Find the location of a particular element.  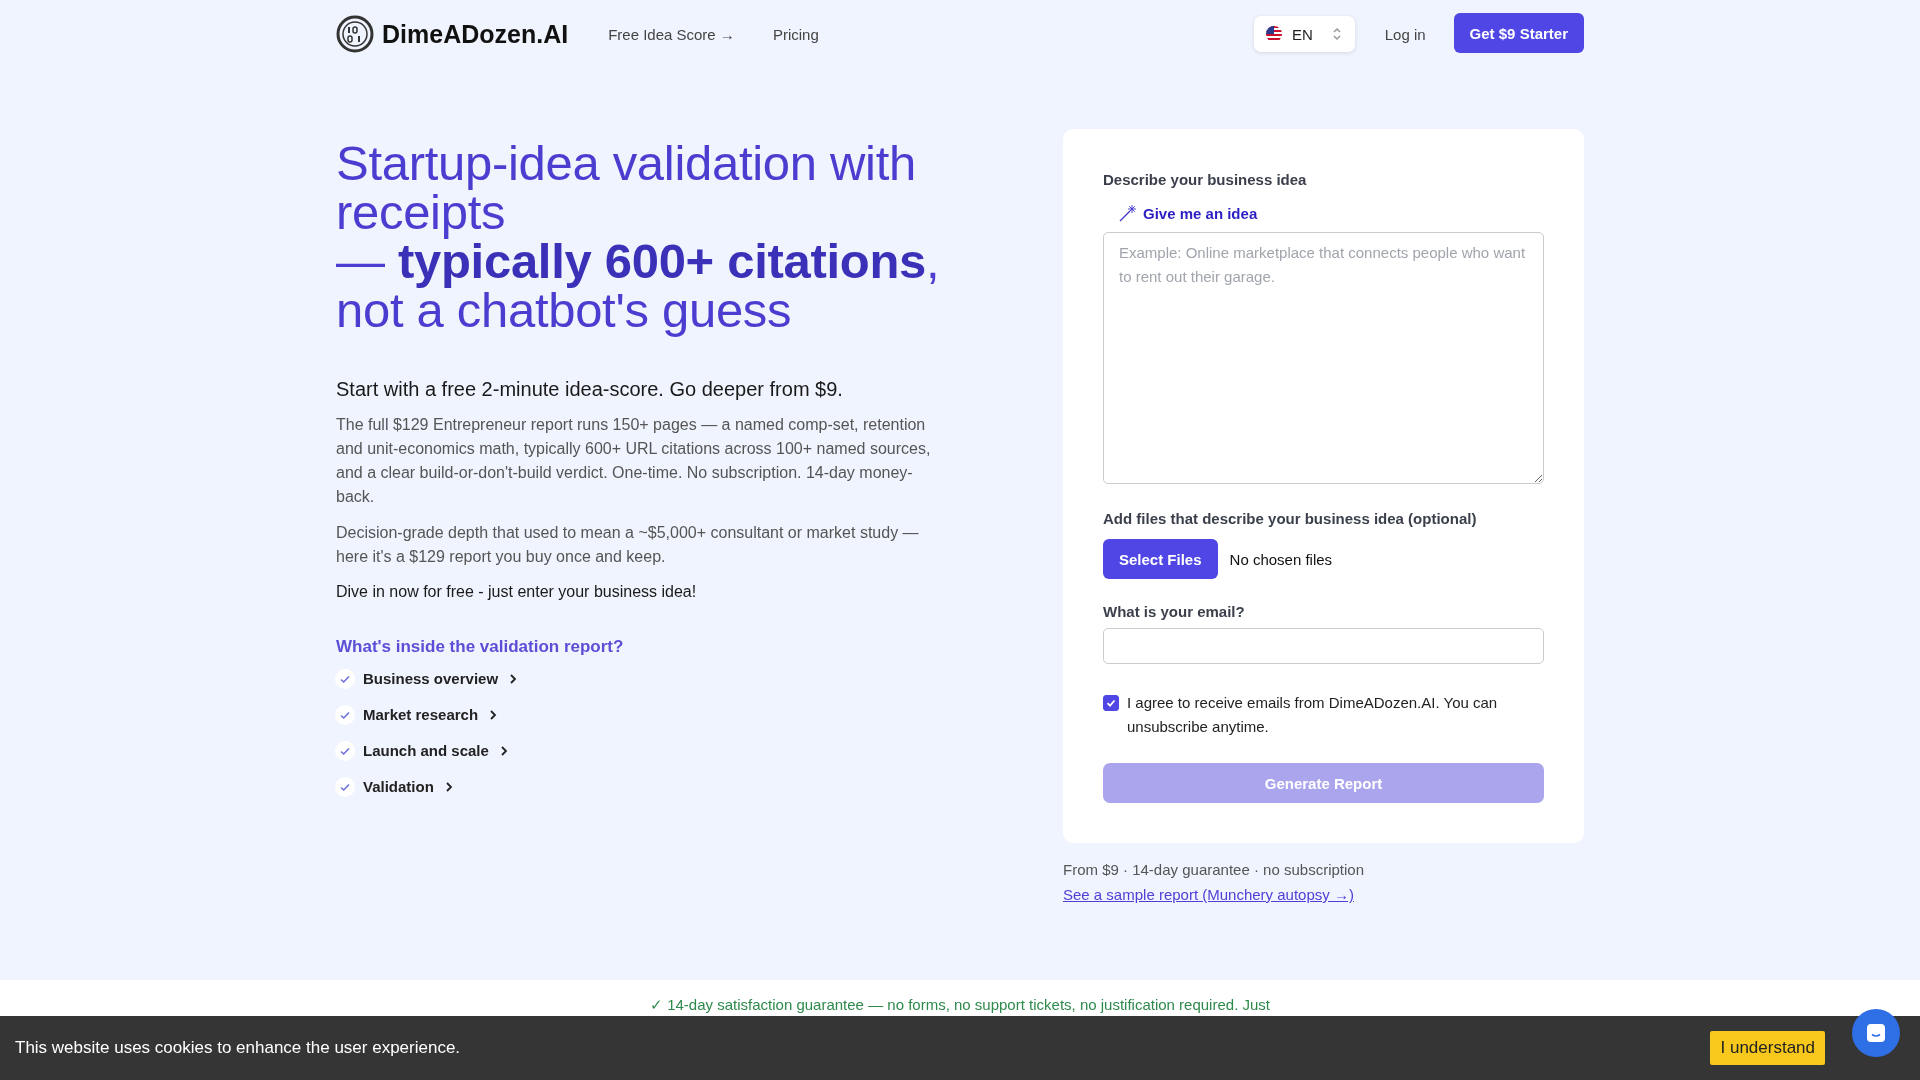

report-section-toggle: Business overview is located at coordinates (441, 678).